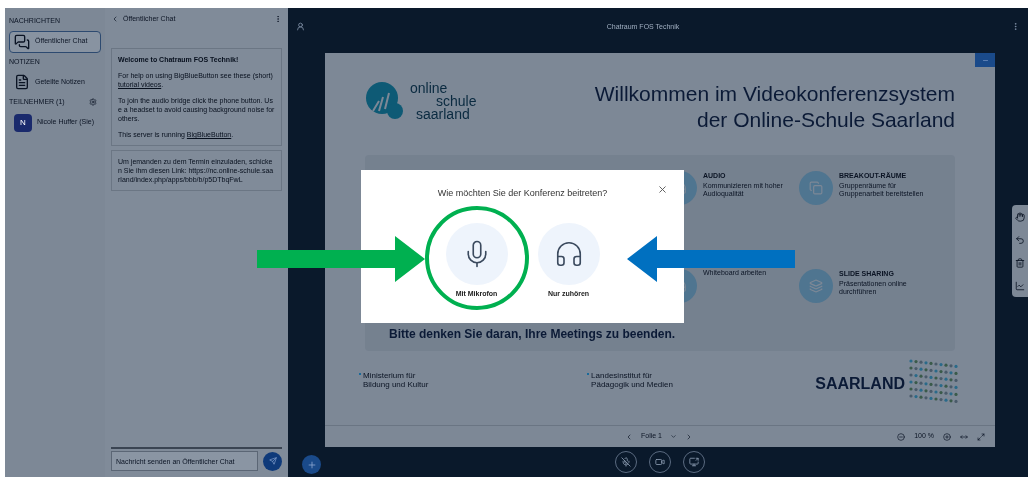 The height and width of the screenshot is (477, 1028). Describe the element at coordinates (115, 19) in the screenshot. I see `back-icon` at that location.